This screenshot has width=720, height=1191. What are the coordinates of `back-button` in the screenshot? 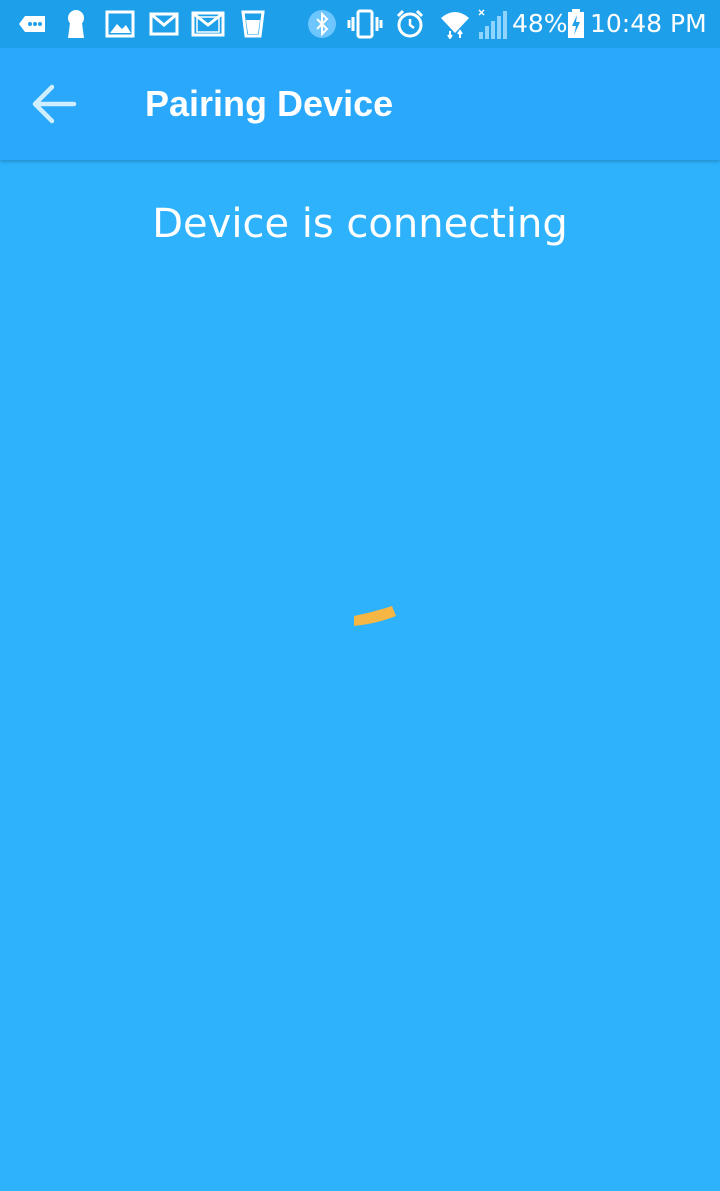 It's located at (55, 104).